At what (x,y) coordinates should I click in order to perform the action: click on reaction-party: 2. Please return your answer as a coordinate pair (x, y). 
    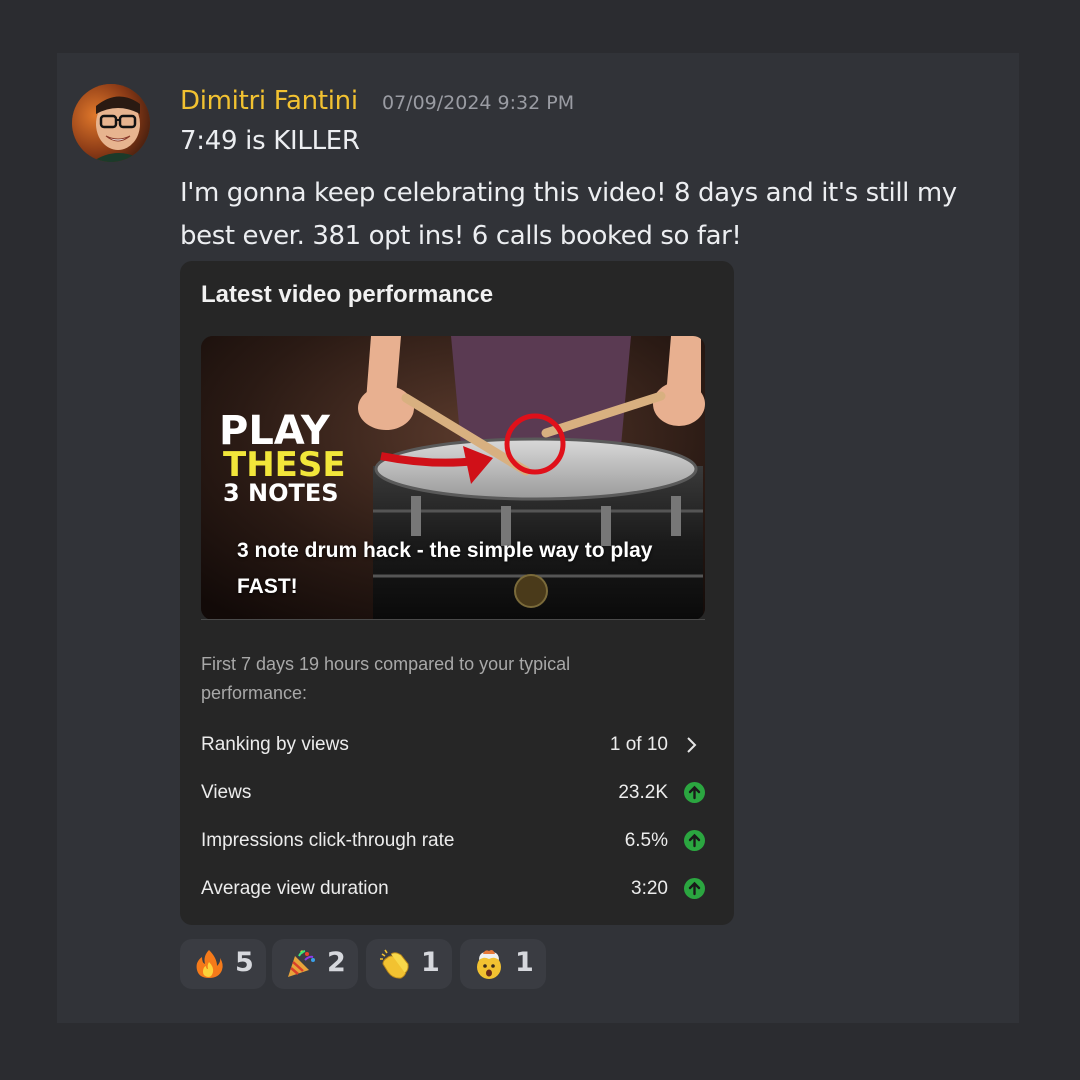
    Looking at the image, I should click on (315, 964).